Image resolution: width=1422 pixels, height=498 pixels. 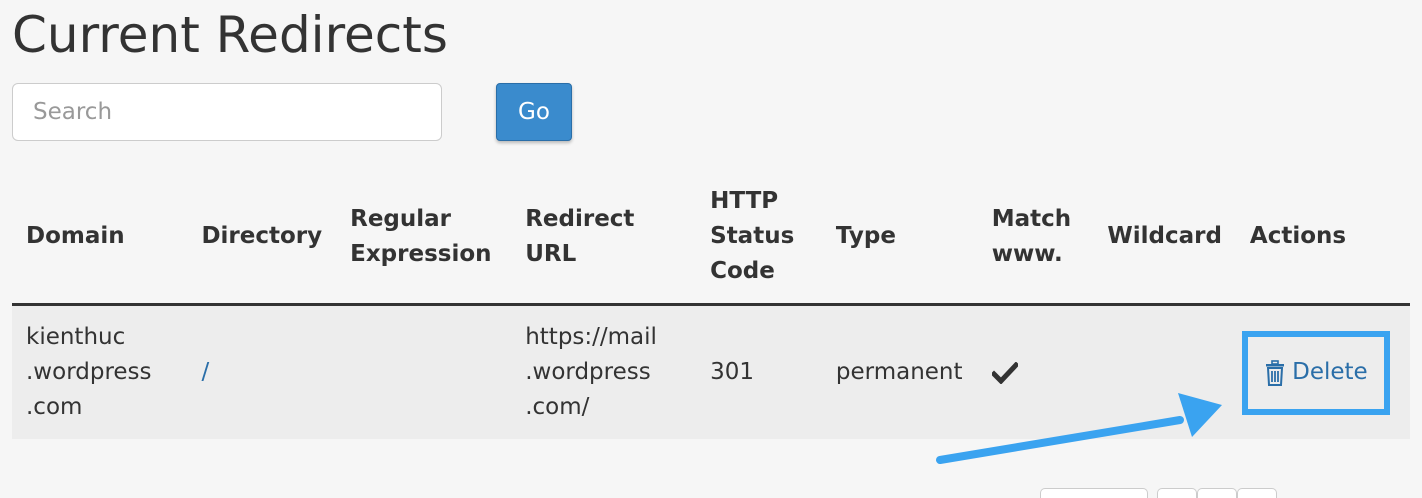 I want to click on delete-button: Delete, so click(x=1316, y=372).